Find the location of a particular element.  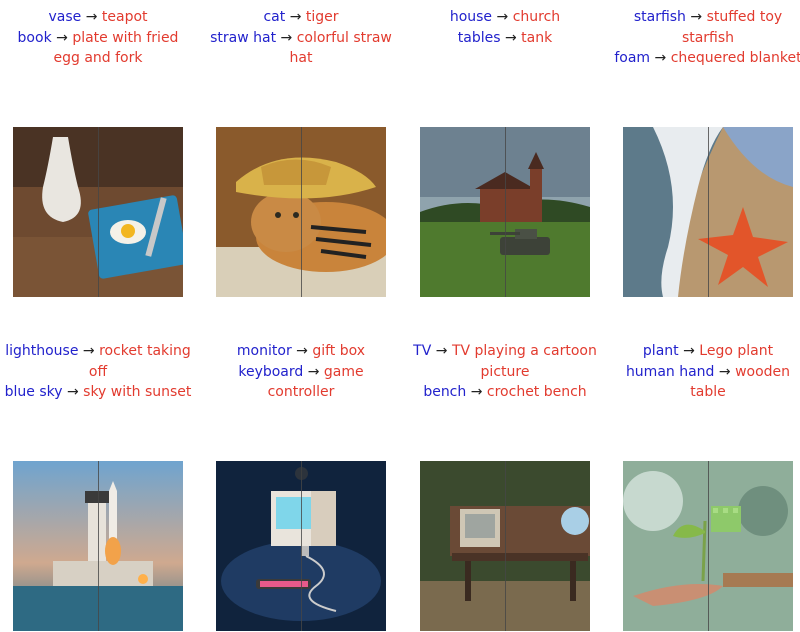

giftbox-monitor-image is located at coordinates (301, 546).